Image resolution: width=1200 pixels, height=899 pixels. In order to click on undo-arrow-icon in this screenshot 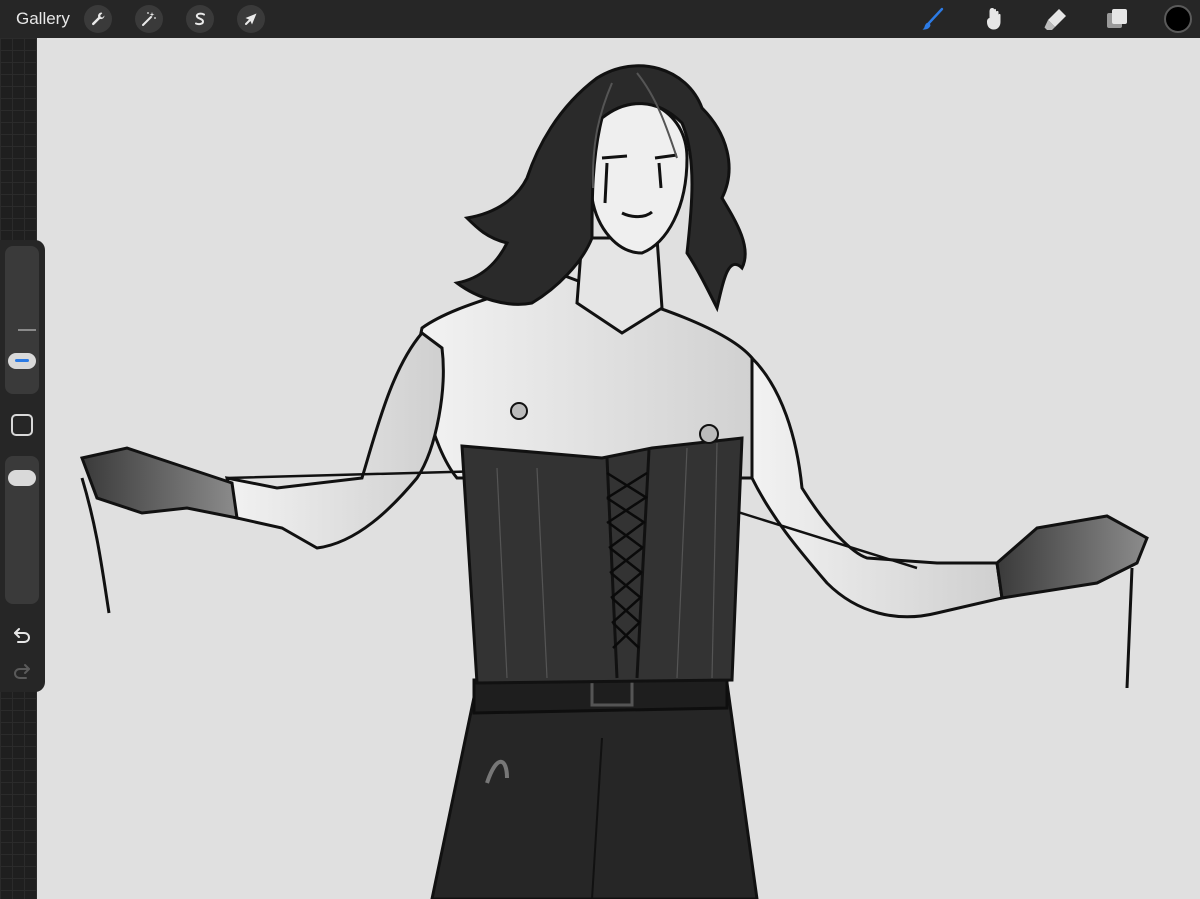, I will do `click(22, 635)`.